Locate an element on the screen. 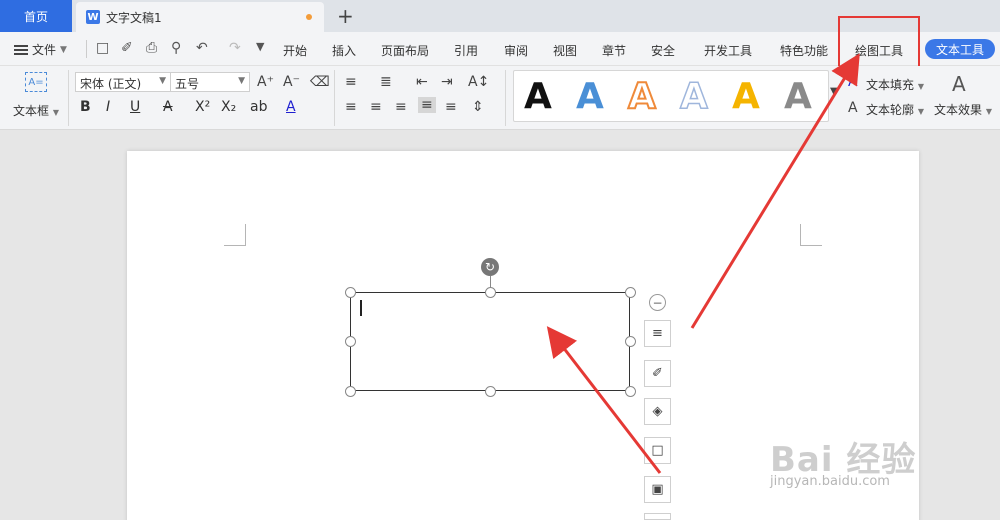  textbox-settings-icon: ▣ is located at coordinates (657, 489).